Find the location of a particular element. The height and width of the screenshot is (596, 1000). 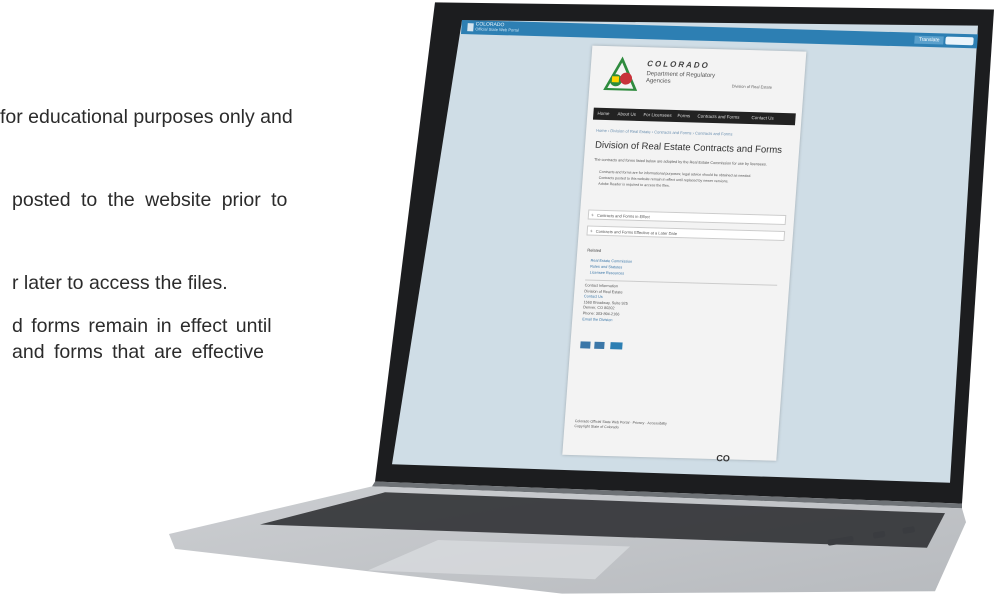

logo-division: Division of Real Estate is located at coordinates (752, 86).